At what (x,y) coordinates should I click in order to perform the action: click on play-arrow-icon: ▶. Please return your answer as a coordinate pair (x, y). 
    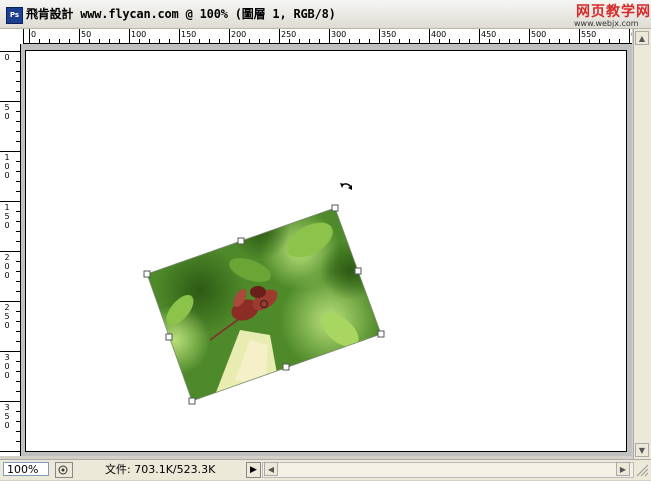
    Looking at the image, I should click on (253, 470).